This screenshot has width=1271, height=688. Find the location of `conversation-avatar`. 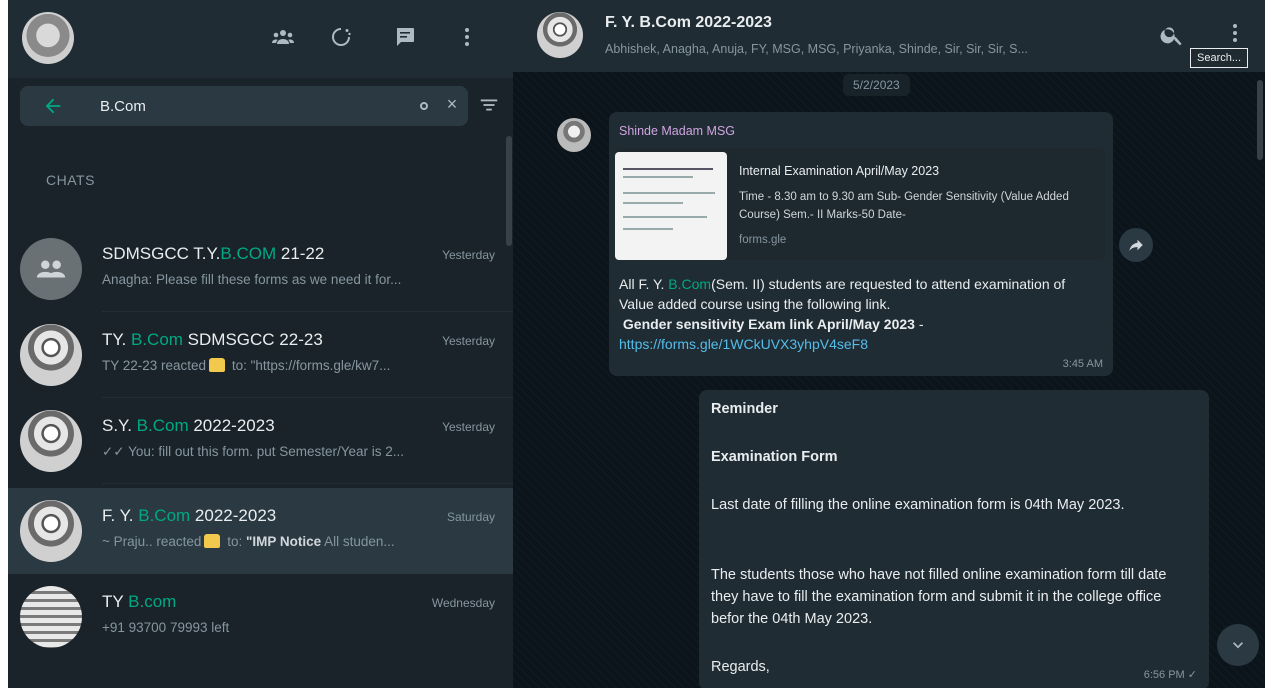

conversation-avatar is located at coordinates (560, 35).